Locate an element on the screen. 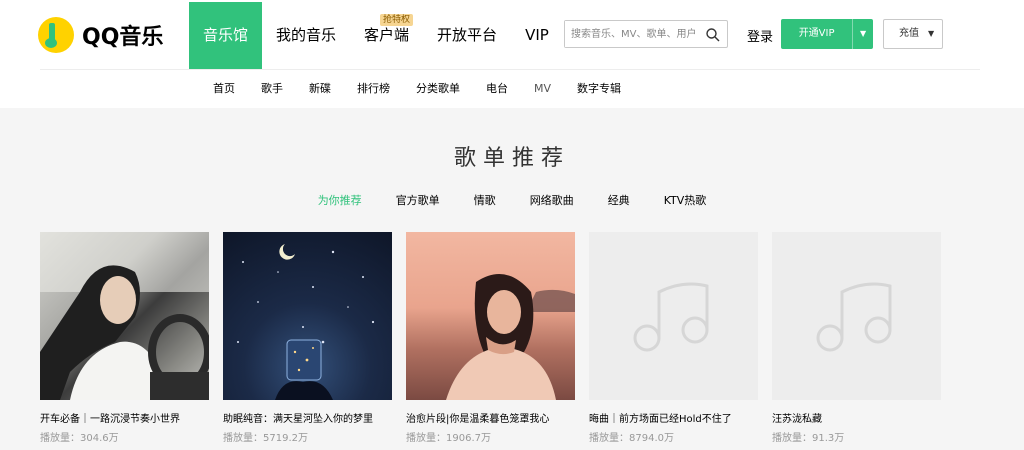 Image resolution: width=1024 pixels, height=450 pixels. play-count: 播放量：5719.2万 is located at coordinates (265, 438).